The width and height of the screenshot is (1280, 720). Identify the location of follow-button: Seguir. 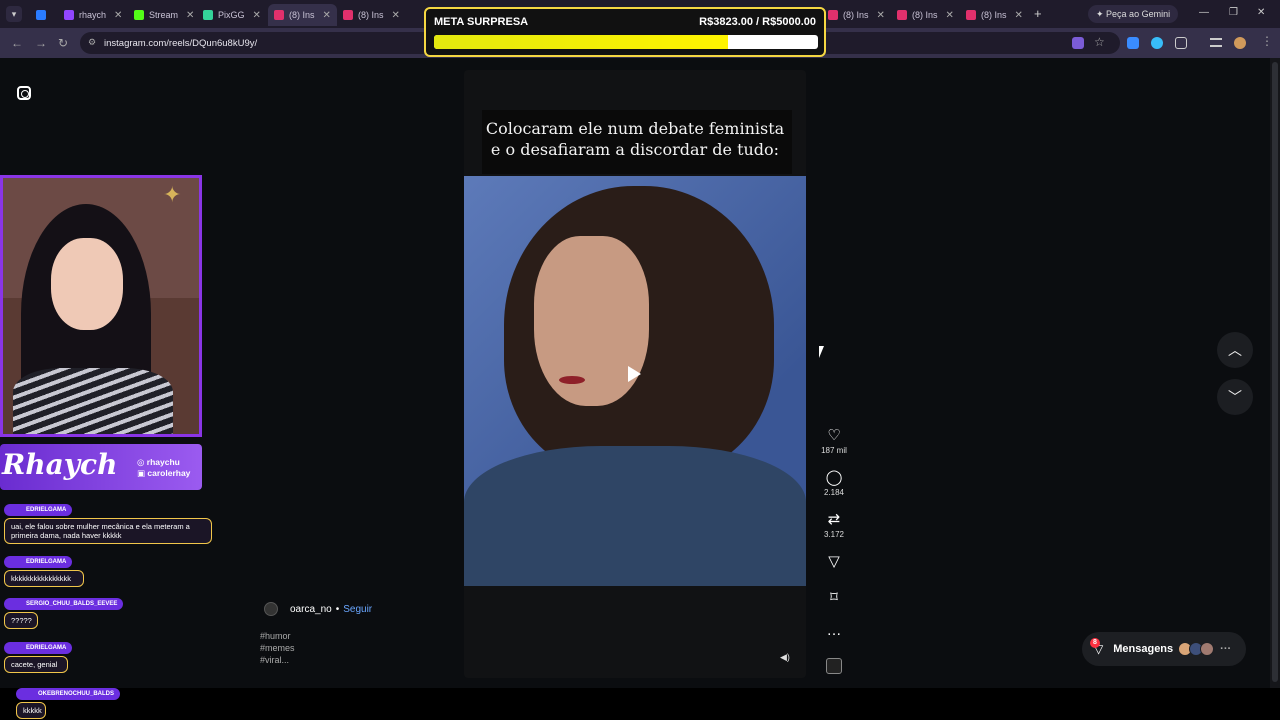
(357, 609).